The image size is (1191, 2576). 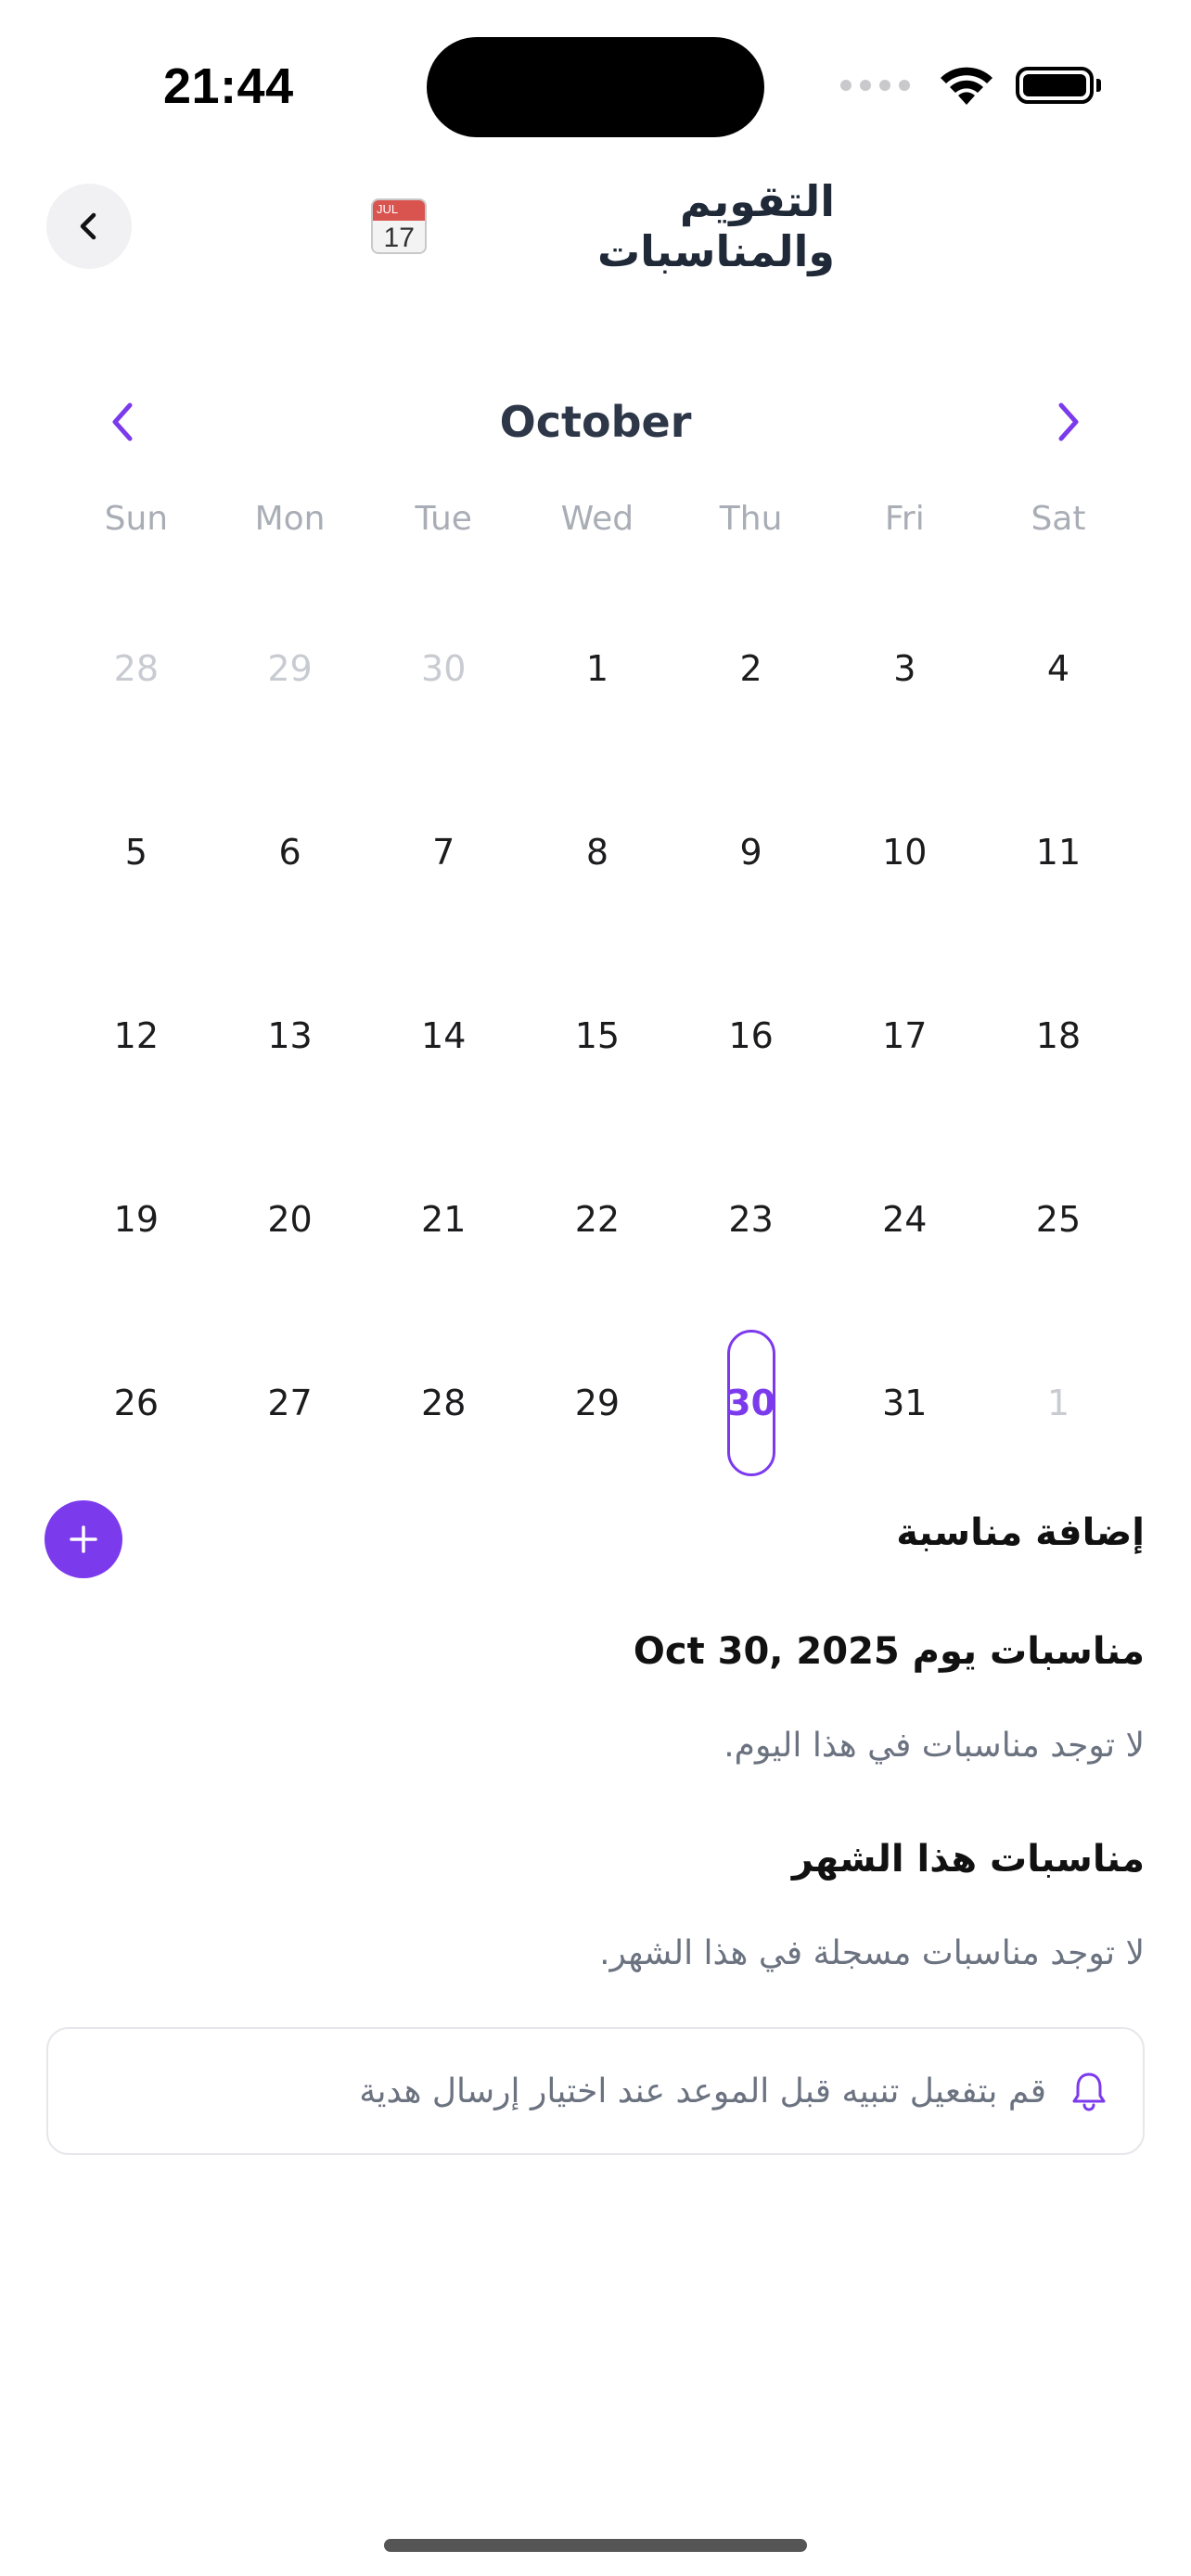 I want to click on day-number: 18, so click(x=1058, y=1035).